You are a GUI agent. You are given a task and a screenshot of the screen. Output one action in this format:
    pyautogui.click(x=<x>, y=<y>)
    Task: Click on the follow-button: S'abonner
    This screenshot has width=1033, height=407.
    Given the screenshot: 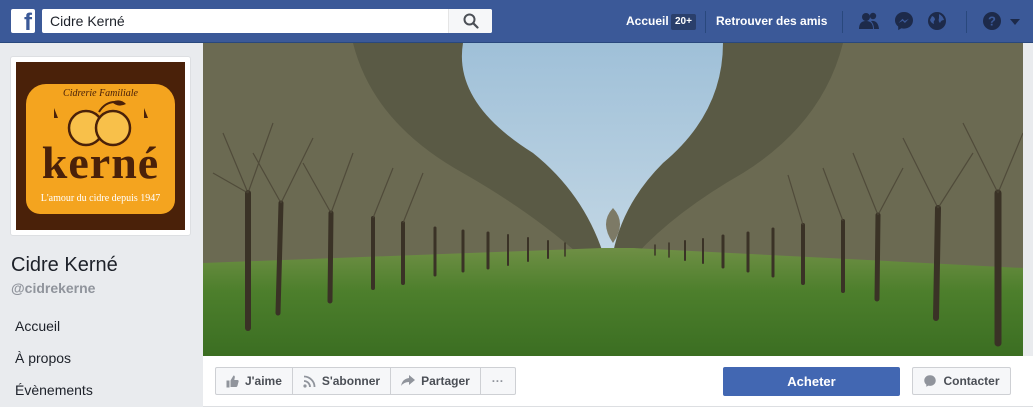 What is the action you would take?
    pyautogui.click(x=342, y=381)
    